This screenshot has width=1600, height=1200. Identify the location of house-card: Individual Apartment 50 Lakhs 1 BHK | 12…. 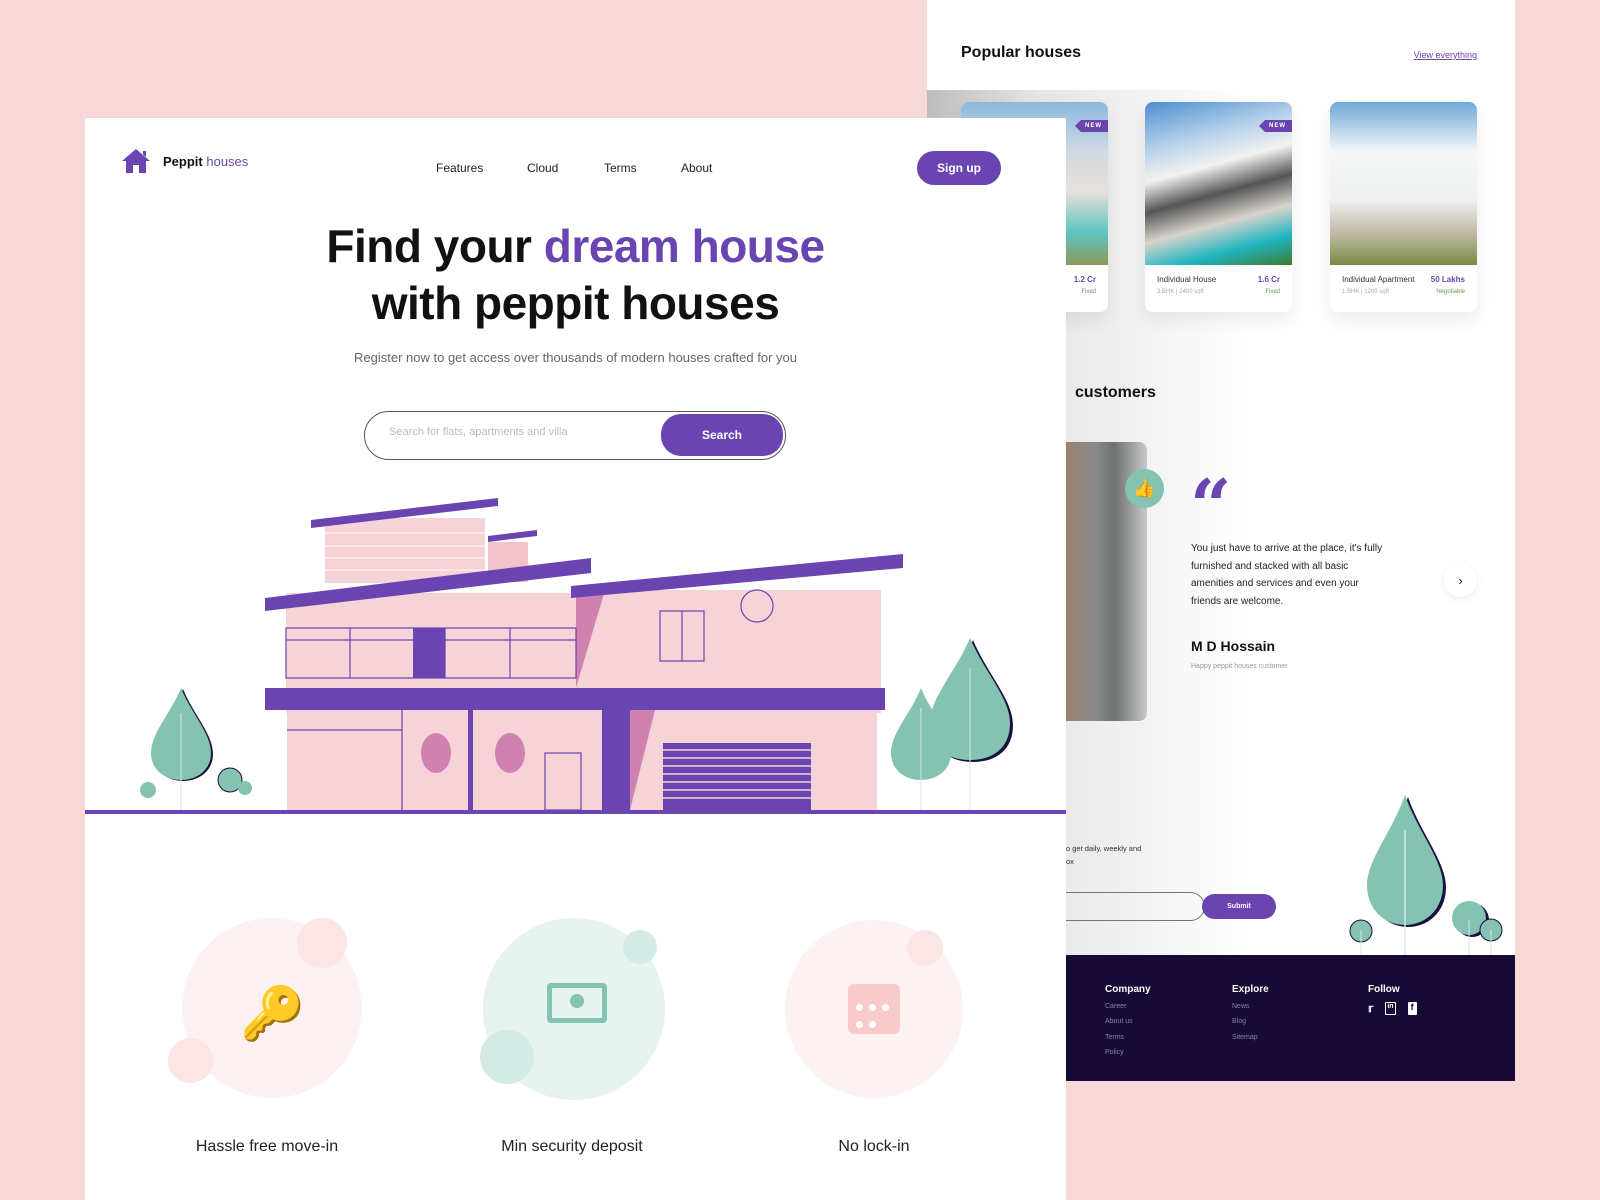
(1403, 207).